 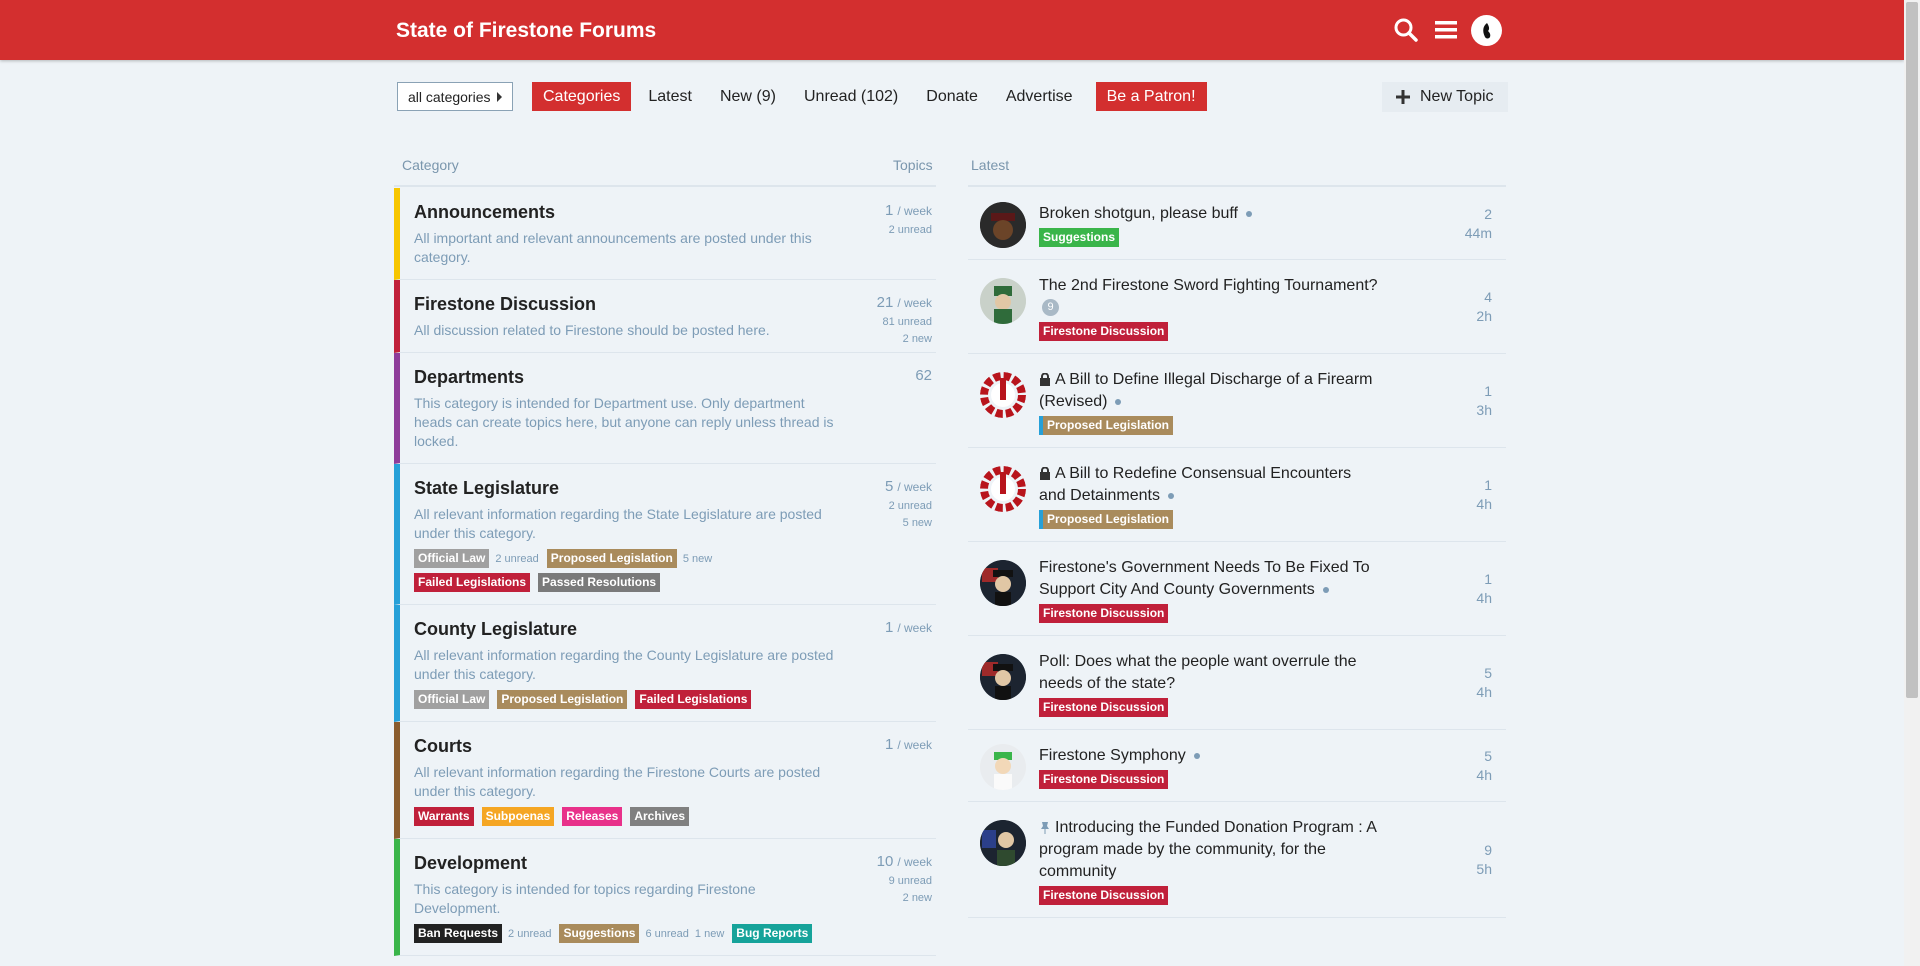 I want to click on hamburger-menu-icon, so click(x=1446, y=30).